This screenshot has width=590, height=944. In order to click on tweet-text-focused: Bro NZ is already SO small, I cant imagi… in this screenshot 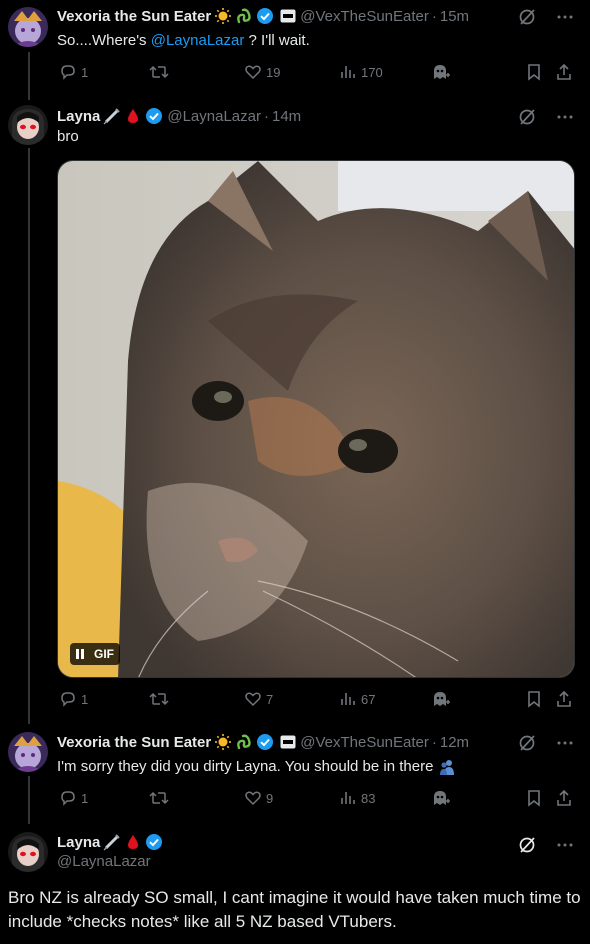, I will do `click(294, 909)`.